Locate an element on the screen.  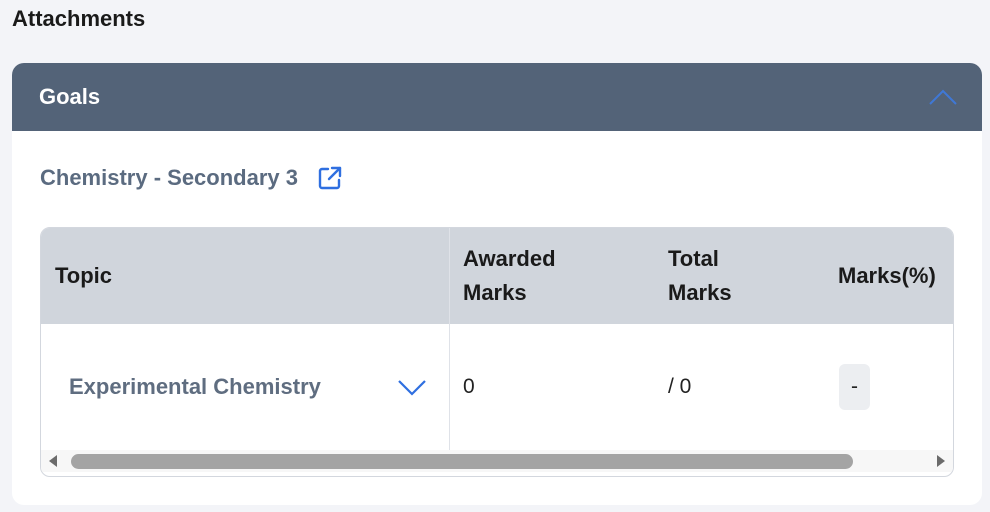
column-header-awarded-marks: Awarded Marks is located at coordinates (553, 276).